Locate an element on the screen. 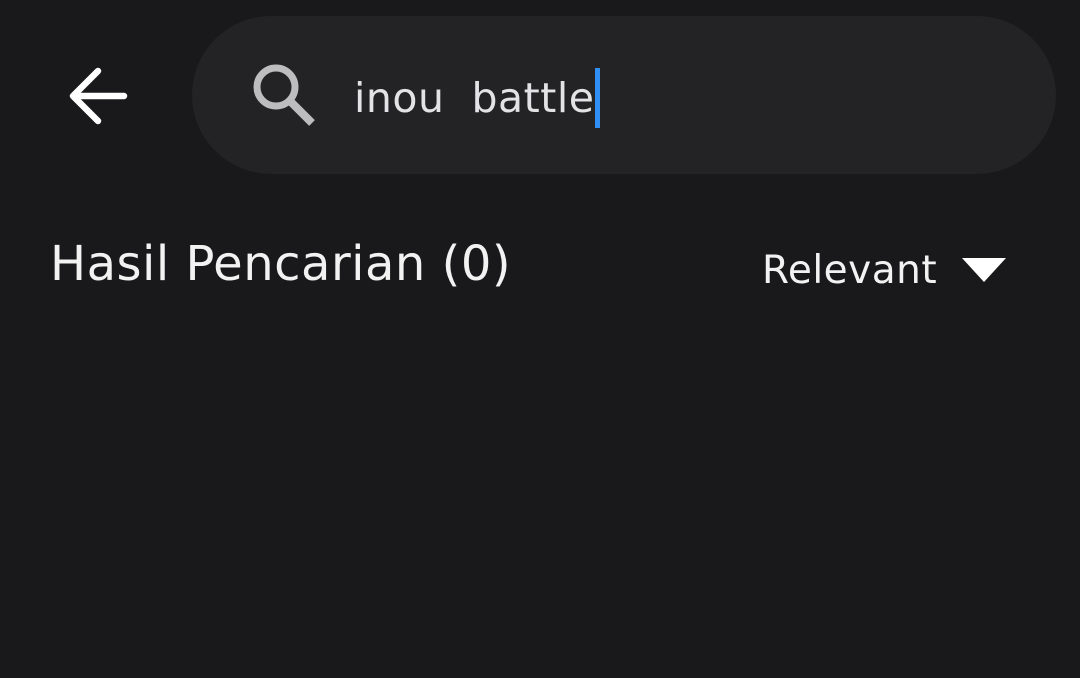 This screenshot has width=1080, height=678. arrow-left-icon is located at coordinates (98, 96).